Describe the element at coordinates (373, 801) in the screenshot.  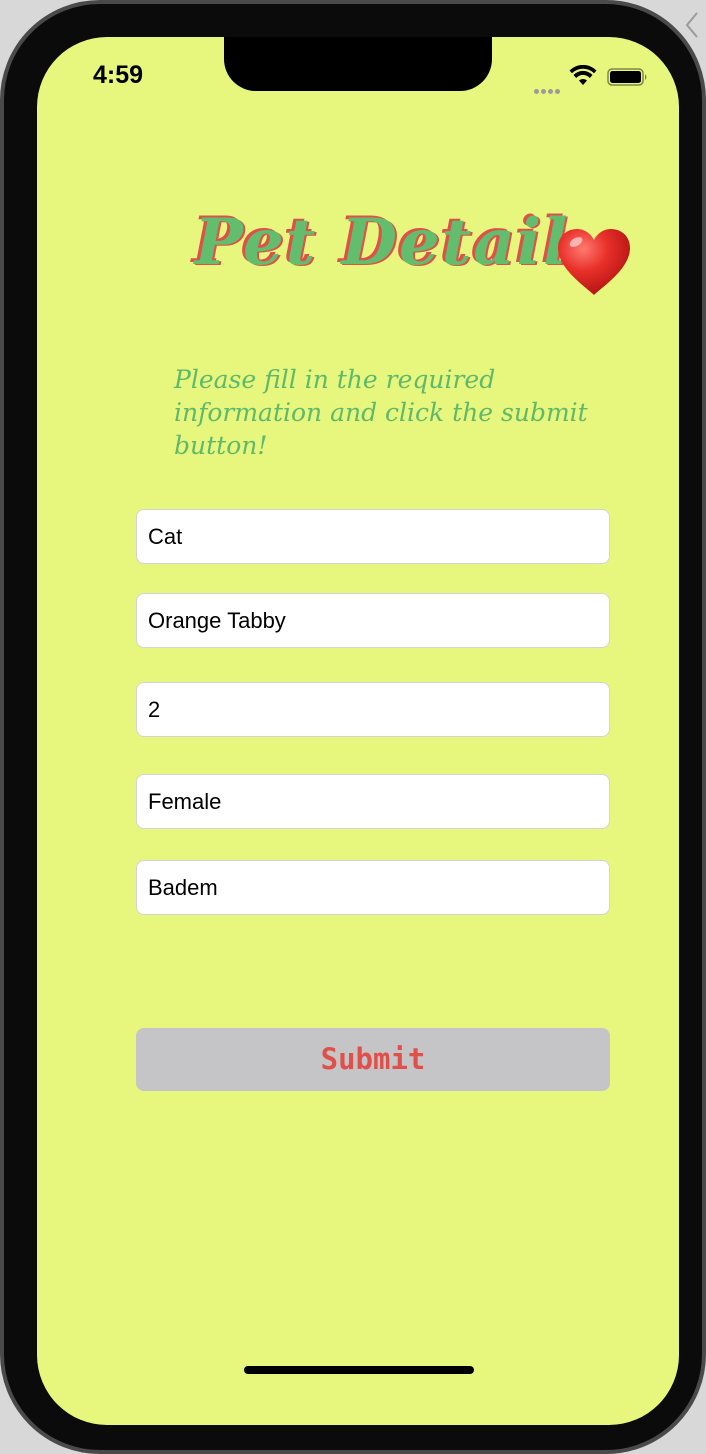
I see `pet-gender-field` at that location.